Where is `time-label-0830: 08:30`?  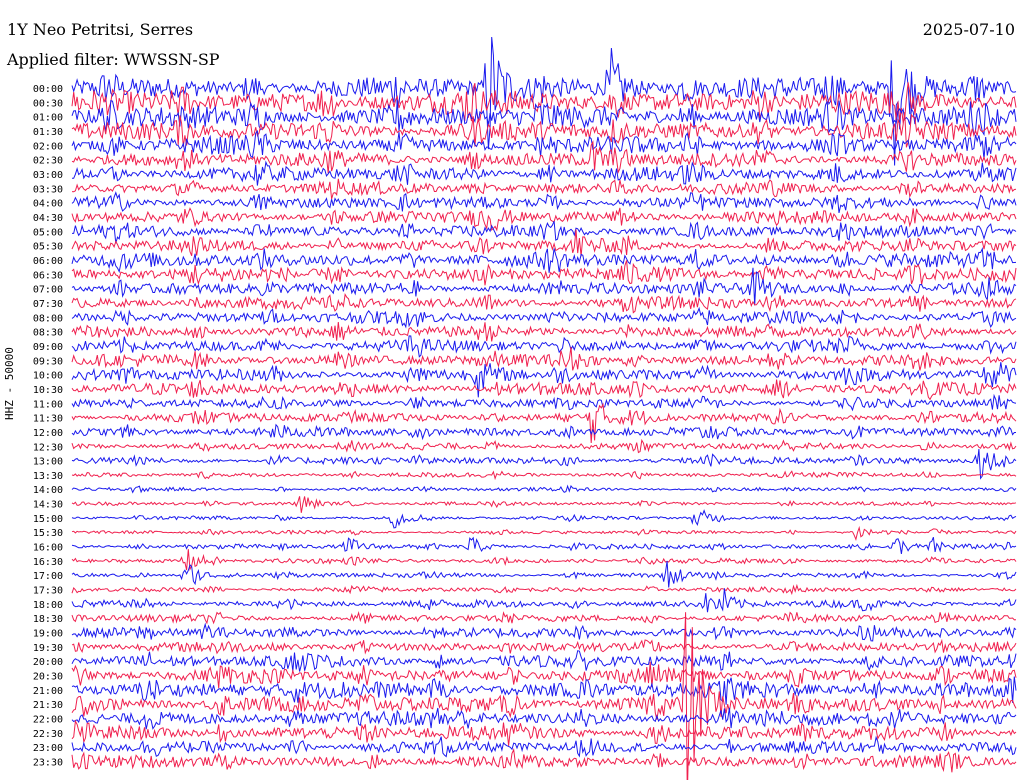 time-label-0830: 08:30 is located at coordinates (48, 333).